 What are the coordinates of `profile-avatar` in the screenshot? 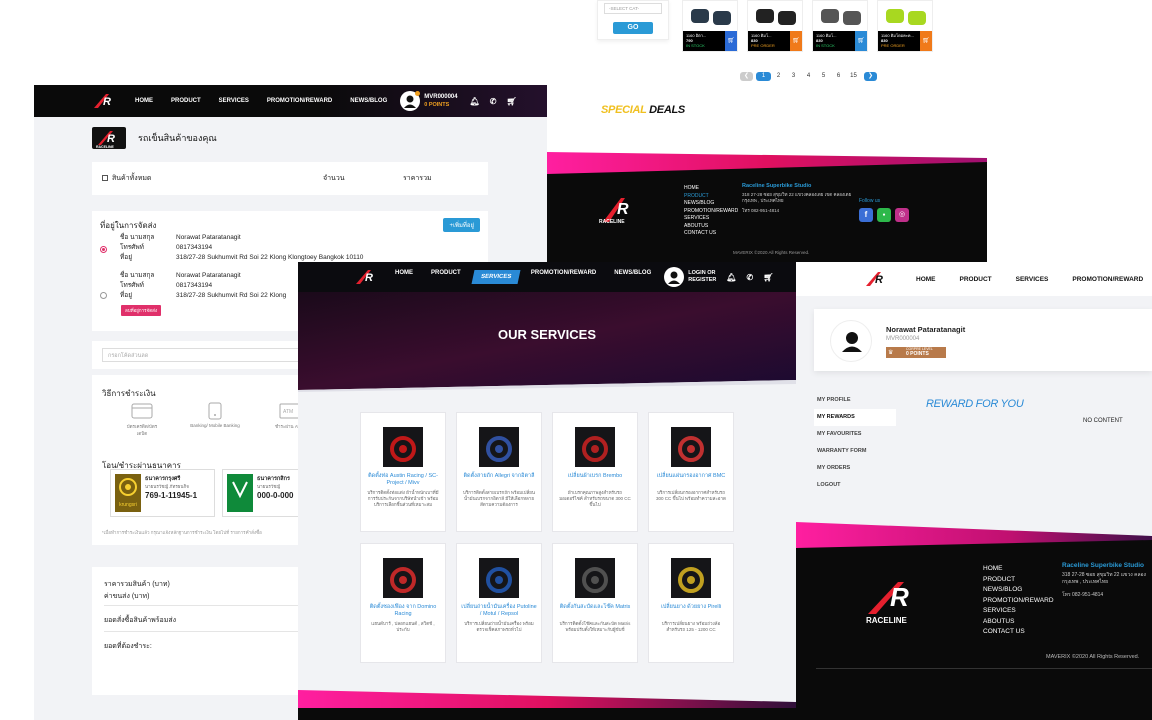 It's located at (851, 341).